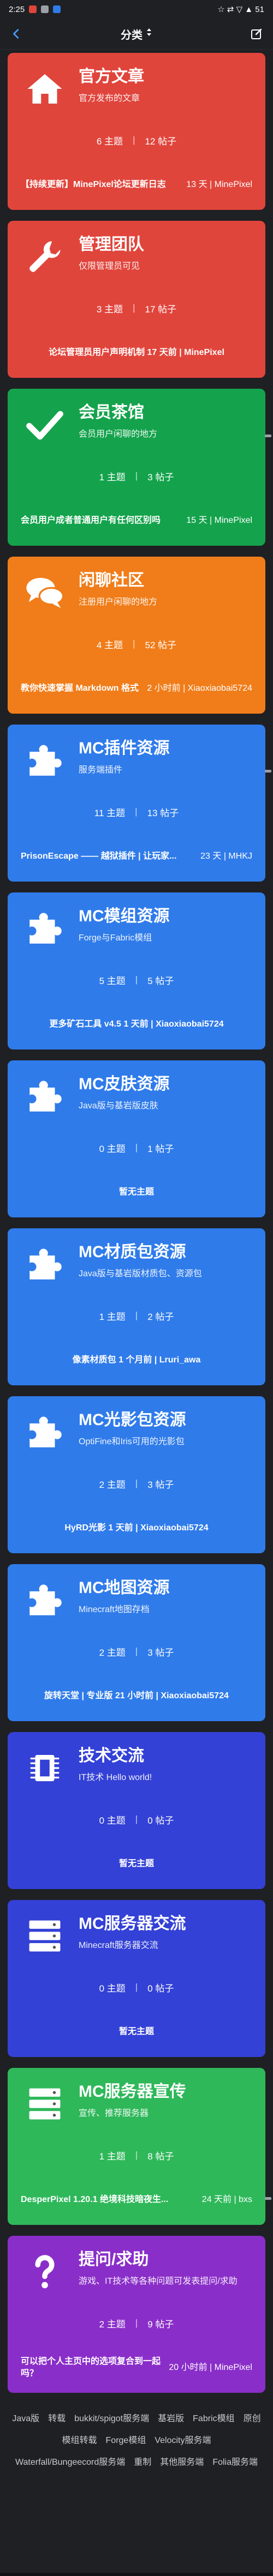 The height and width of the screenshot is (2576, 273). What do you see at coordinates (124, 1588) in the screenshot?
I see `category-name: MC地图资源` at bounding box center [124, 1588].